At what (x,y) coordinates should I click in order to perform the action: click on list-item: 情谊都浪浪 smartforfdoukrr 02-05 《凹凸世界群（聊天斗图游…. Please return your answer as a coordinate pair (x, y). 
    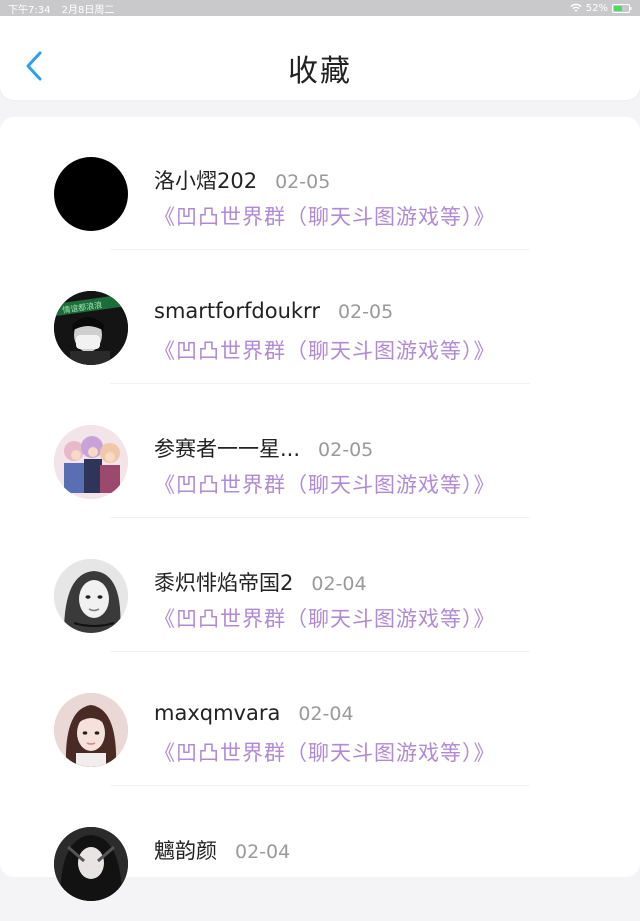
    Looking at the image, I should click on (320, 318).